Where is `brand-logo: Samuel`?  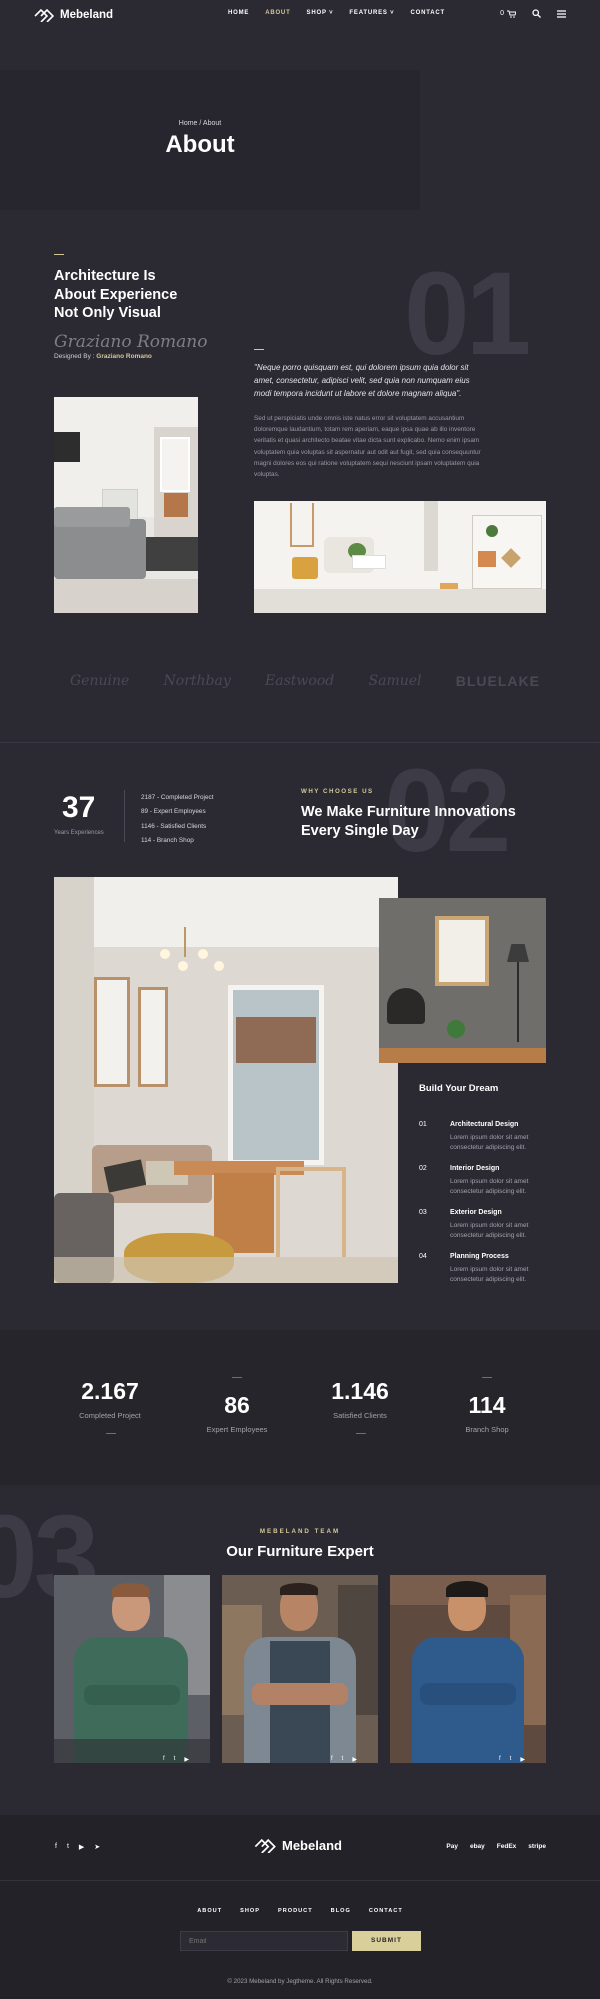
brand-logo: Samuel is located at coordinates (395, 681).